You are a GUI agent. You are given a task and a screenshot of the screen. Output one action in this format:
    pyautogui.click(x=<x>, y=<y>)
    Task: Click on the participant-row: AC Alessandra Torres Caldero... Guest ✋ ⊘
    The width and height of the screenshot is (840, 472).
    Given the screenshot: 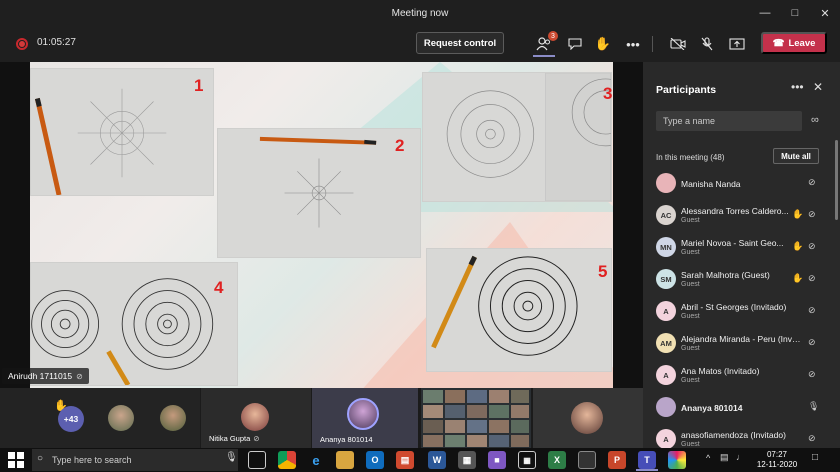 What is the action you would take?
    pyautogui.click(x=738, y=216)
    